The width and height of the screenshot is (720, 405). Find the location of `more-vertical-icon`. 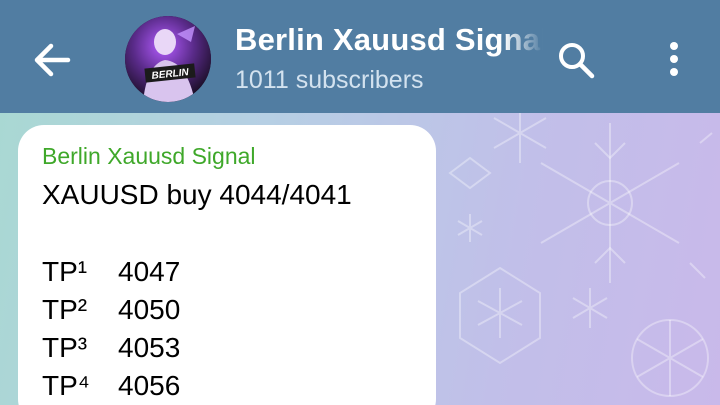

more-vertical-icon is located at coordinates (674, 59).